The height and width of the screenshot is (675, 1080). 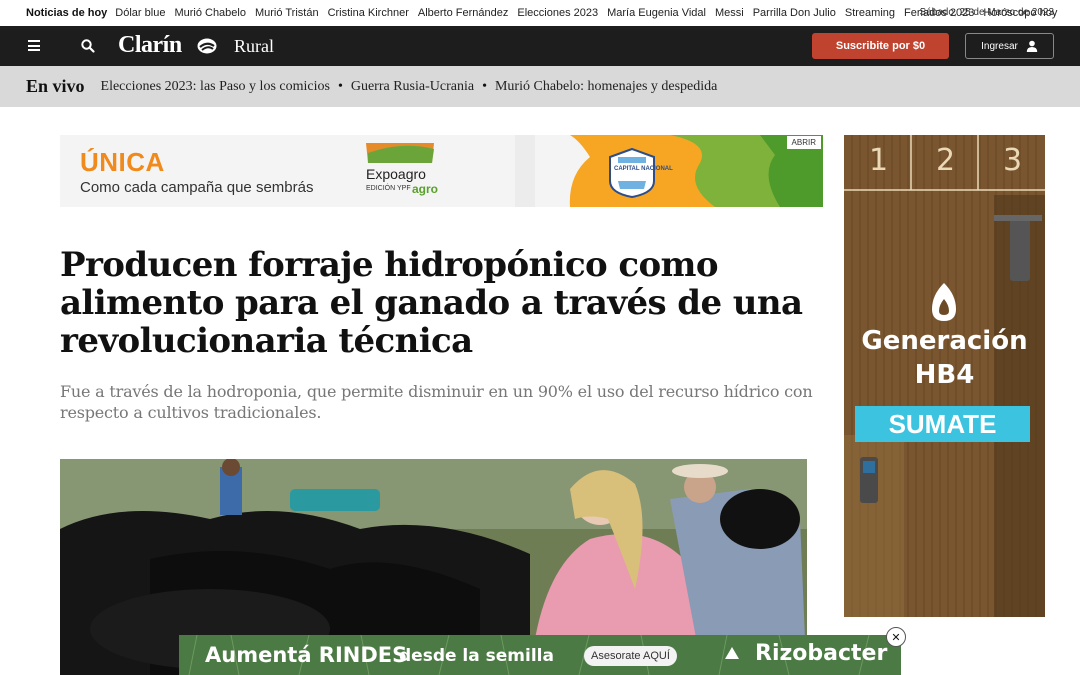 I want to click on ad-event: Expoagro, so click(x=396, y=174).